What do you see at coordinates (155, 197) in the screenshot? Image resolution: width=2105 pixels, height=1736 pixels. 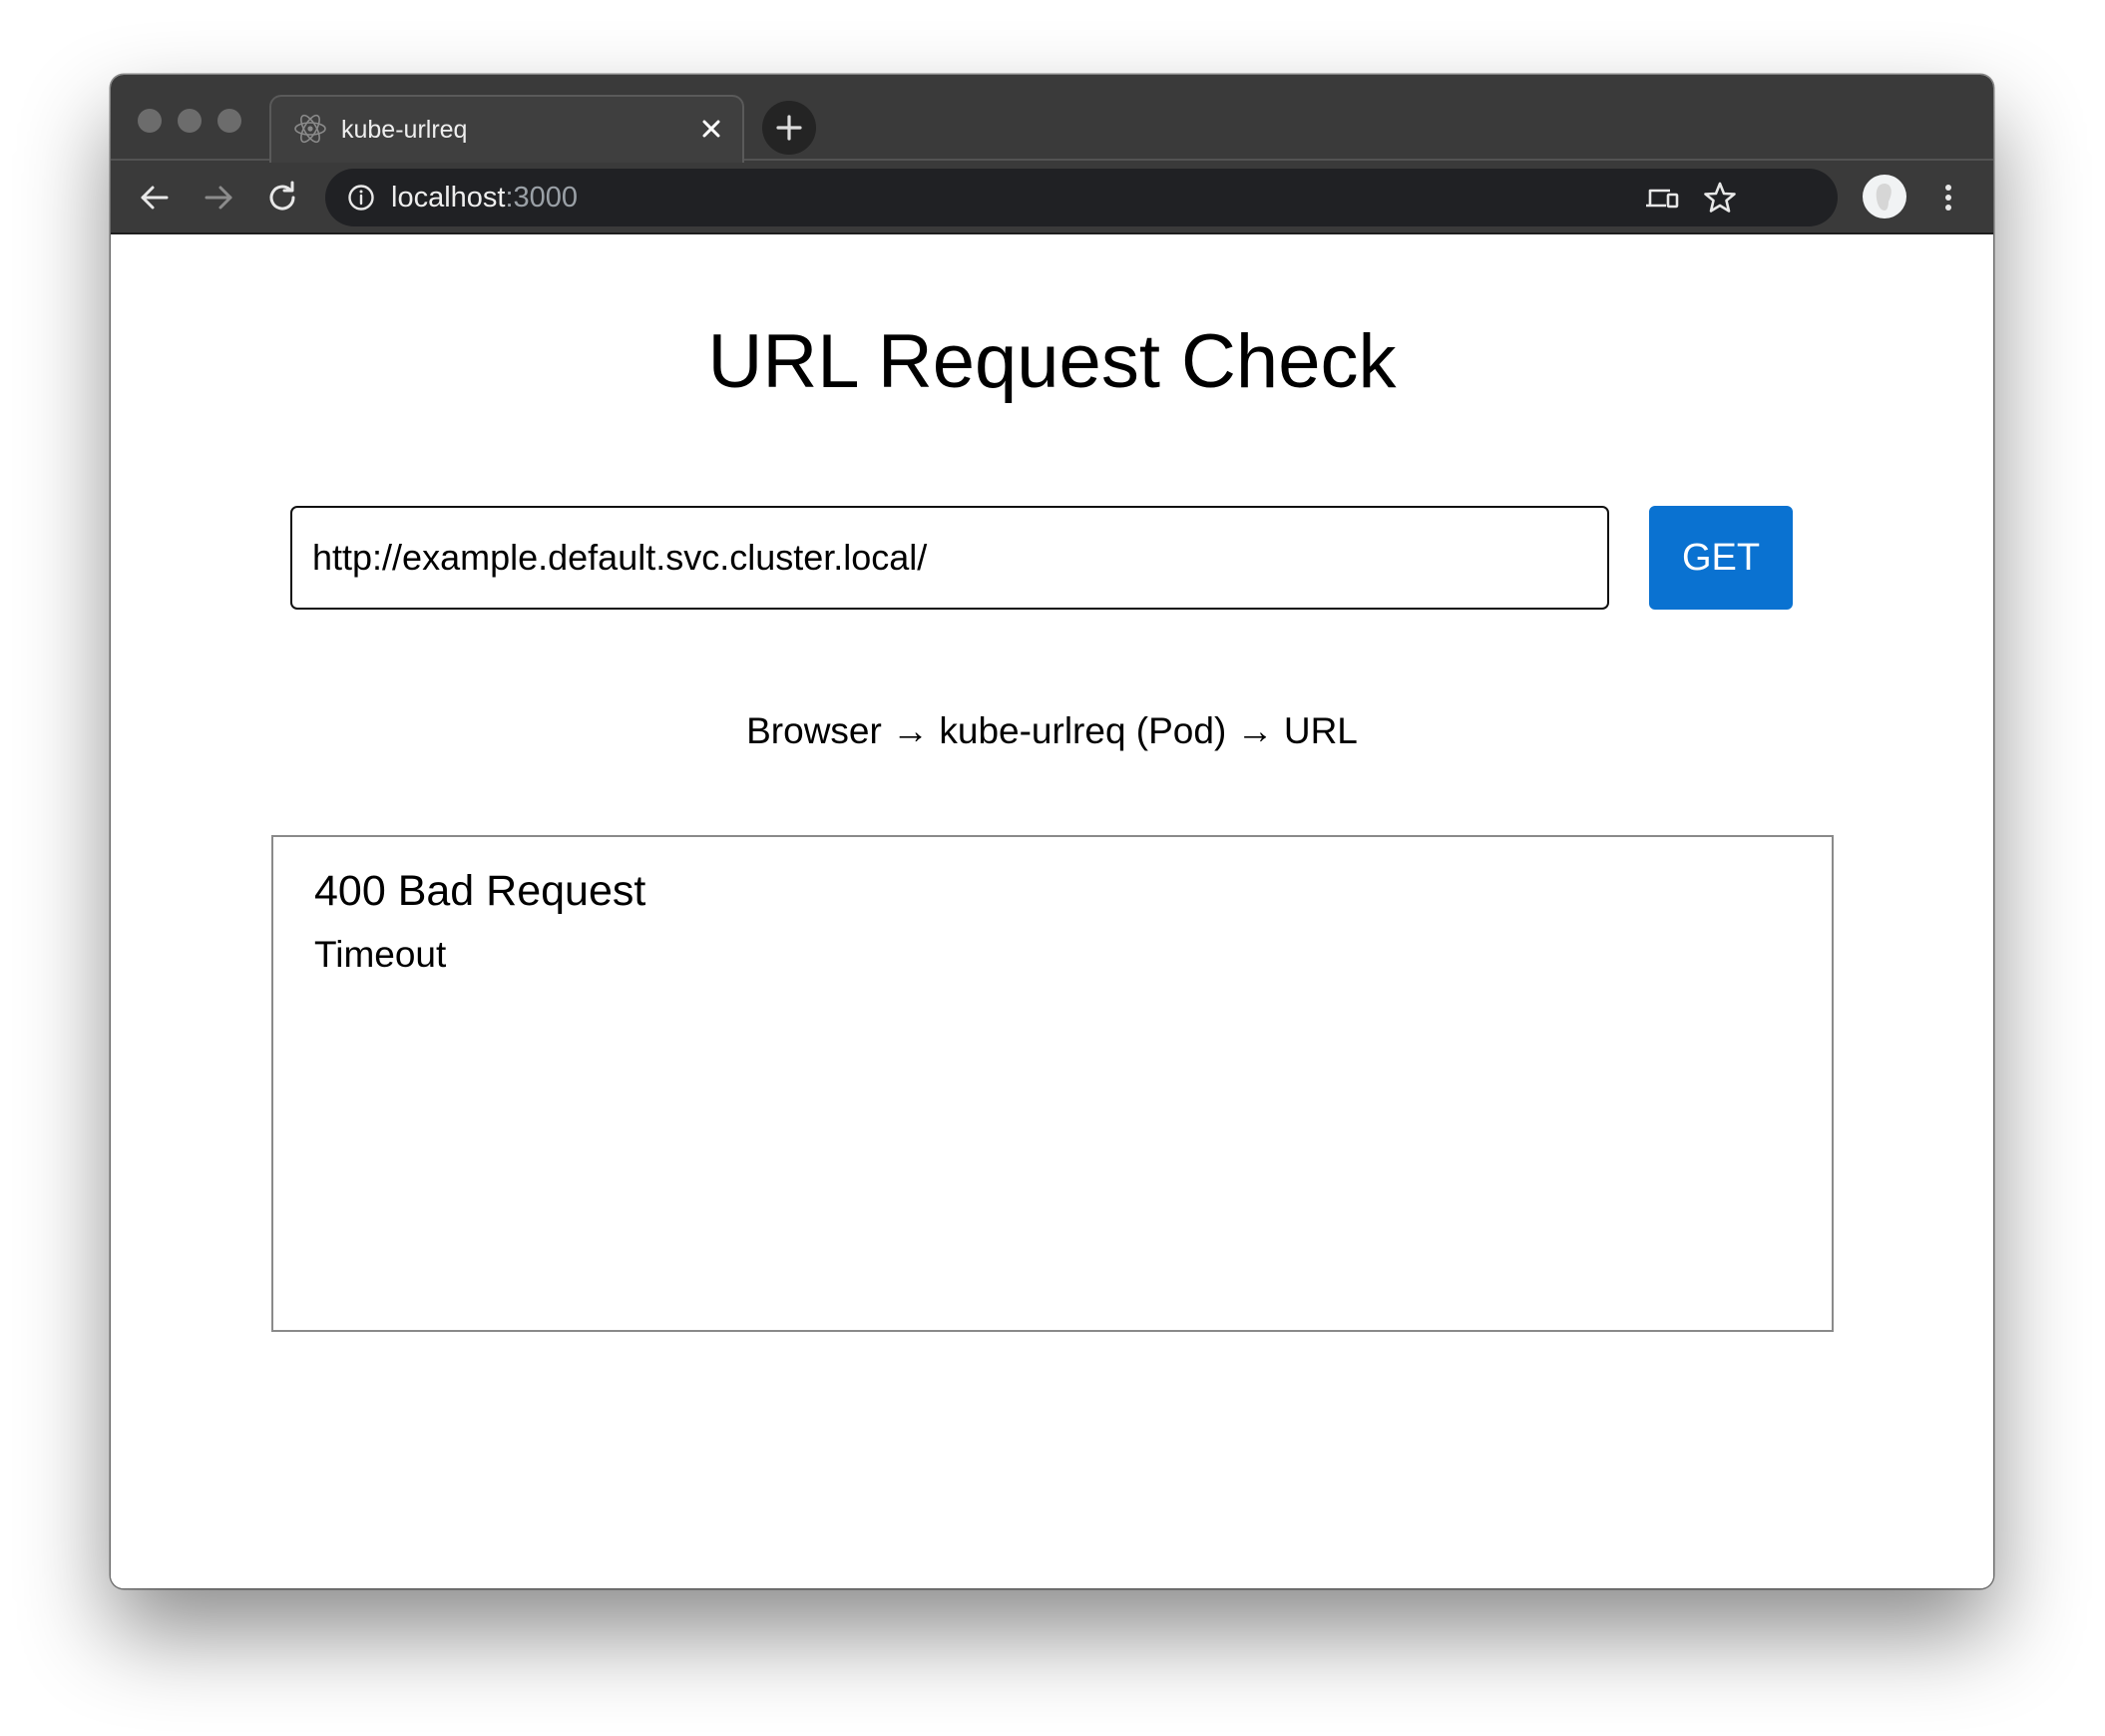 I see `back-arrow-icon` at bounding box center [155, 197].